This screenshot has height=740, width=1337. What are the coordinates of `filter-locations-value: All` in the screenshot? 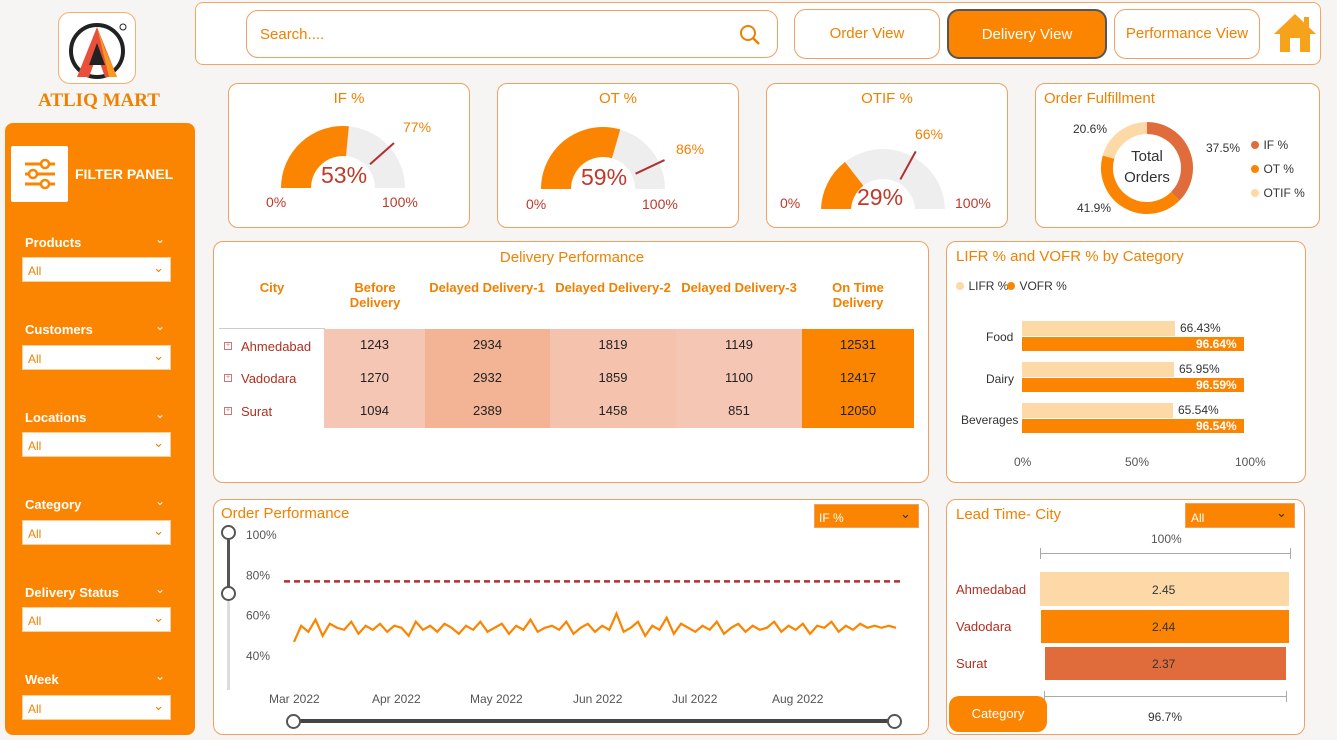 It's located at (35, 446).